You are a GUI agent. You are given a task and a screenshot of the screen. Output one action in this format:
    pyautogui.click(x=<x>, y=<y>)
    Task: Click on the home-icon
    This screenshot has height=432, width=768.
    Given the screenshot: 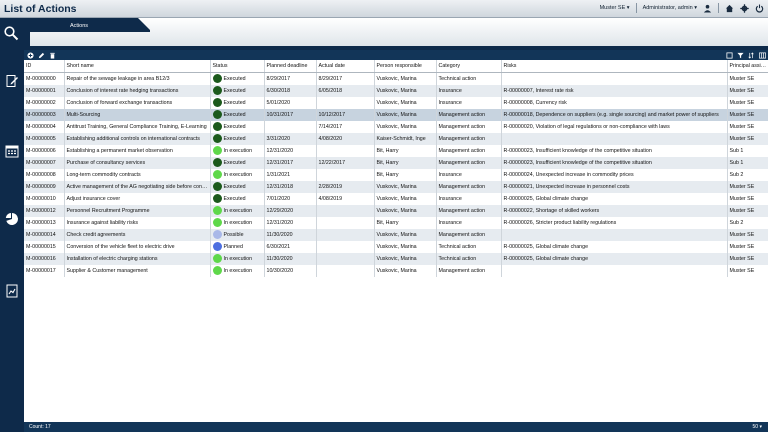 What is the action you would take?
    pyautogui.click(x=729, y=8)
    